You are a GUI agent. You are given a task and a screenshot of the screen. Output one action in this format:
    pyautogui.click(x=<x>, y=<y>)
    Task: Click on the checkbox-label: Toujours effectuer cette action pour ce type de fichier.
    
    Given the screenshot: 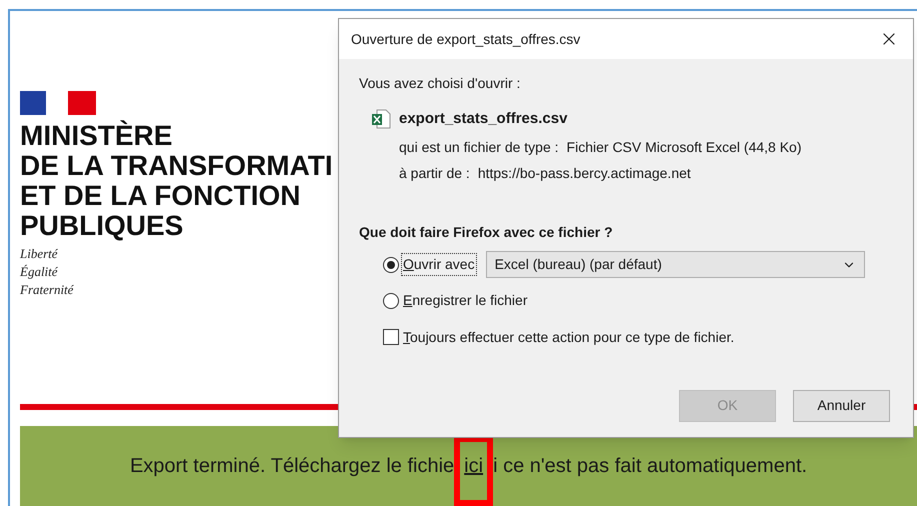 What is the action you would take?
    pyautogui.click(x=568, y=337)
    